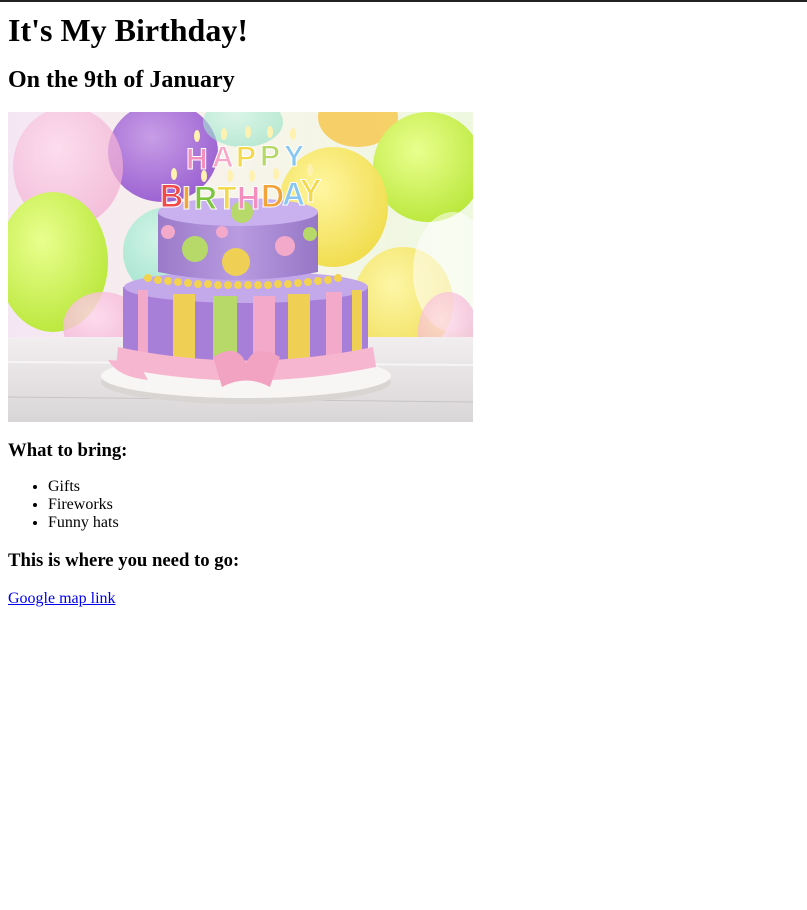 The height and width of the screenshot is (910, 807). Describe the element at coordinates (248, 198) in the screenshot. I see `svg-text: H` at that location.